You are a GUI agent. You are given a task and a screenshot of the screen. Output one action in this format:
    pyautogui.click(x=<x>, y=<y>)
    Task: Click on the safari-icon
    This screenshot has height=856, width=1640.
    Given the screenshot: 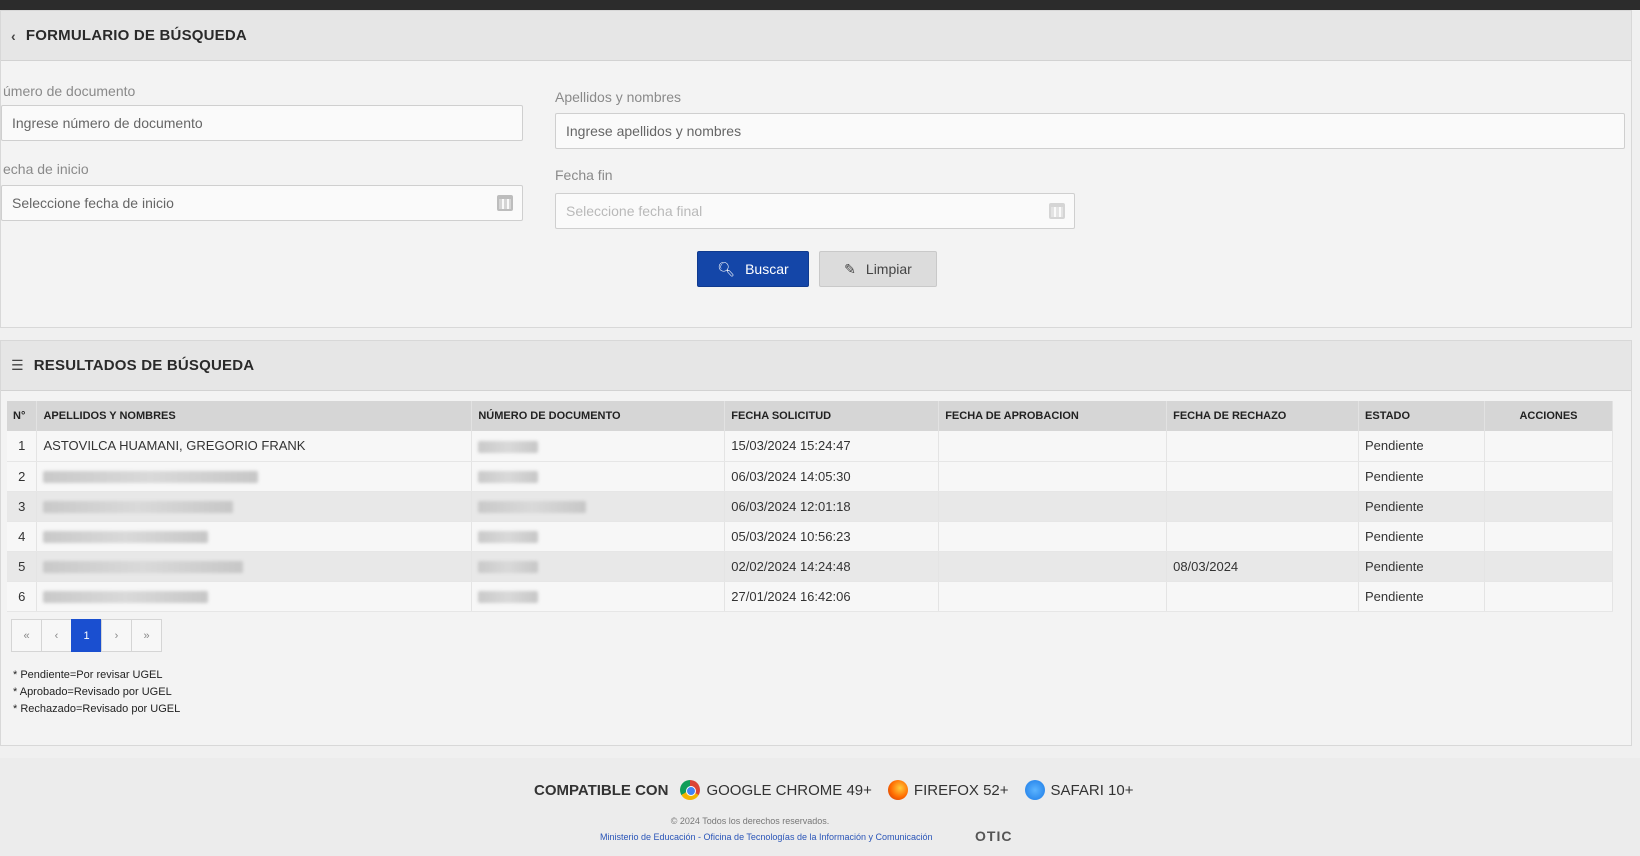 What is the action you would take?
    pyautogui.click(x=1034, y=790)
    